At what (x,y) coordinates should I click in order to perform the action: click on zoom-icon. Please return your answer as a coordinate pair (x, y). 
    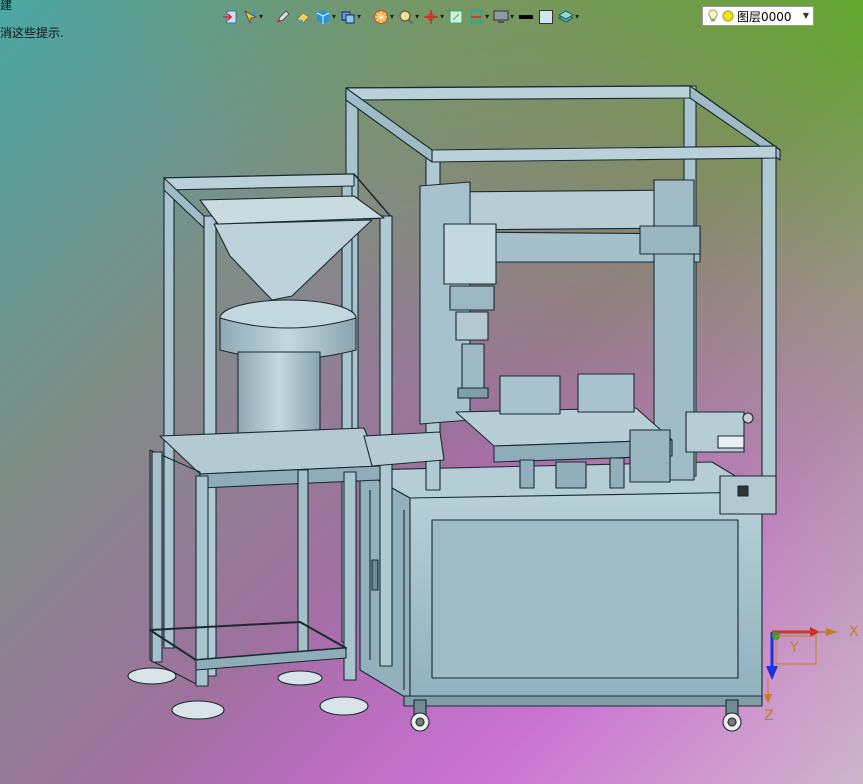
    Looking at the image, I should click on (406, 17).